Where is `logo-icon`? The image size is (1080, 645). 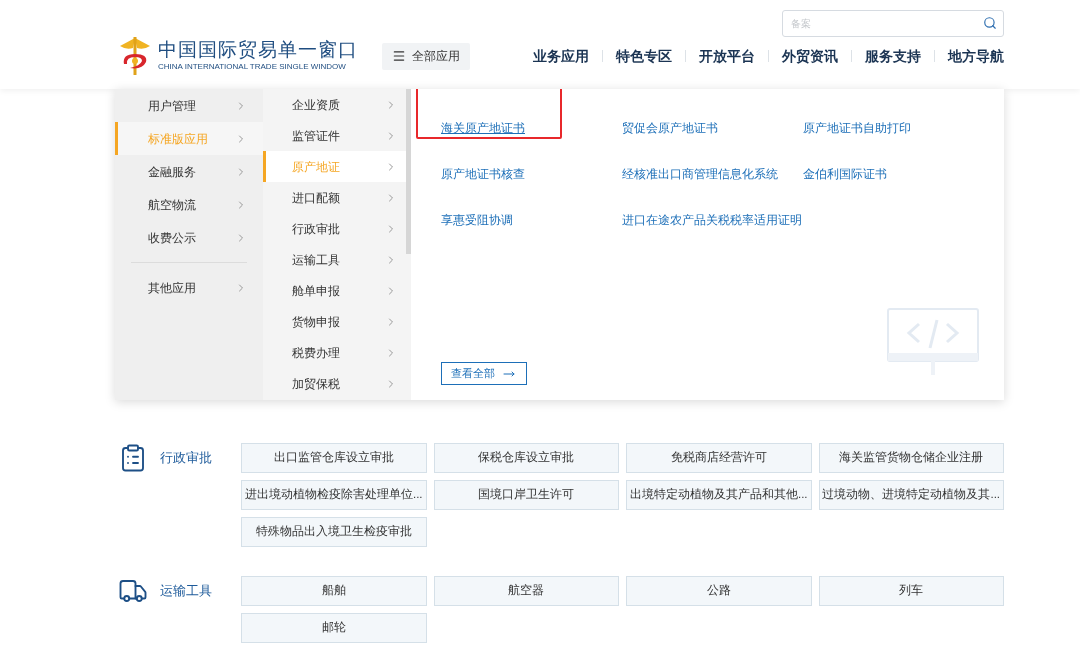
logo-icon is located at coordinates (135, 56).